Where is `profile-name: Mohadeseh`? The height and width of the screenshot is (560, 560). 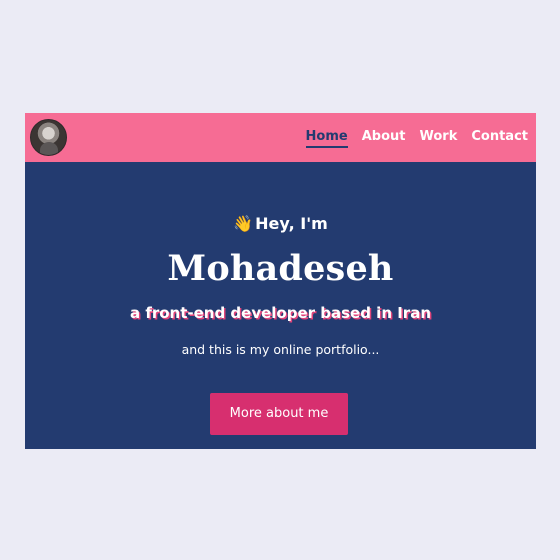 profile-name: Mohadeseh is located at coordinates (280, 268).